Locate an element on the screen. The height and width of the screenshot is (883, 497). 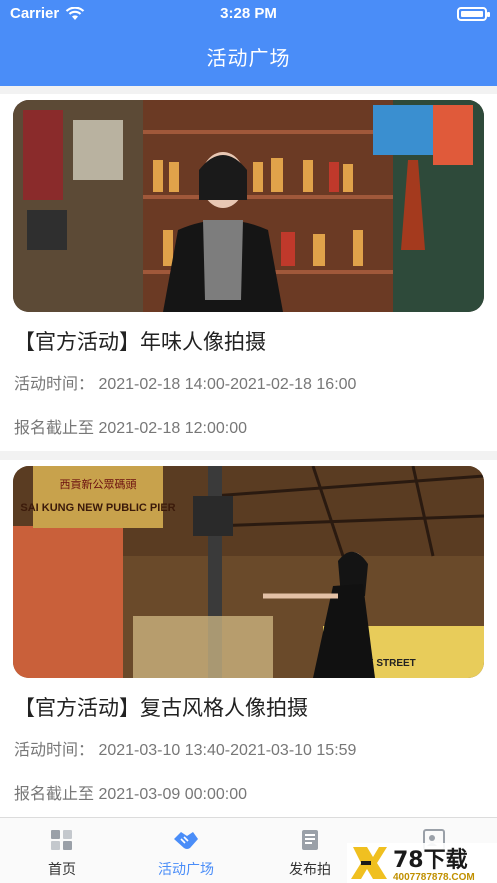
watermark-url: 4007787878.COM is located at coordinates (434, 877).